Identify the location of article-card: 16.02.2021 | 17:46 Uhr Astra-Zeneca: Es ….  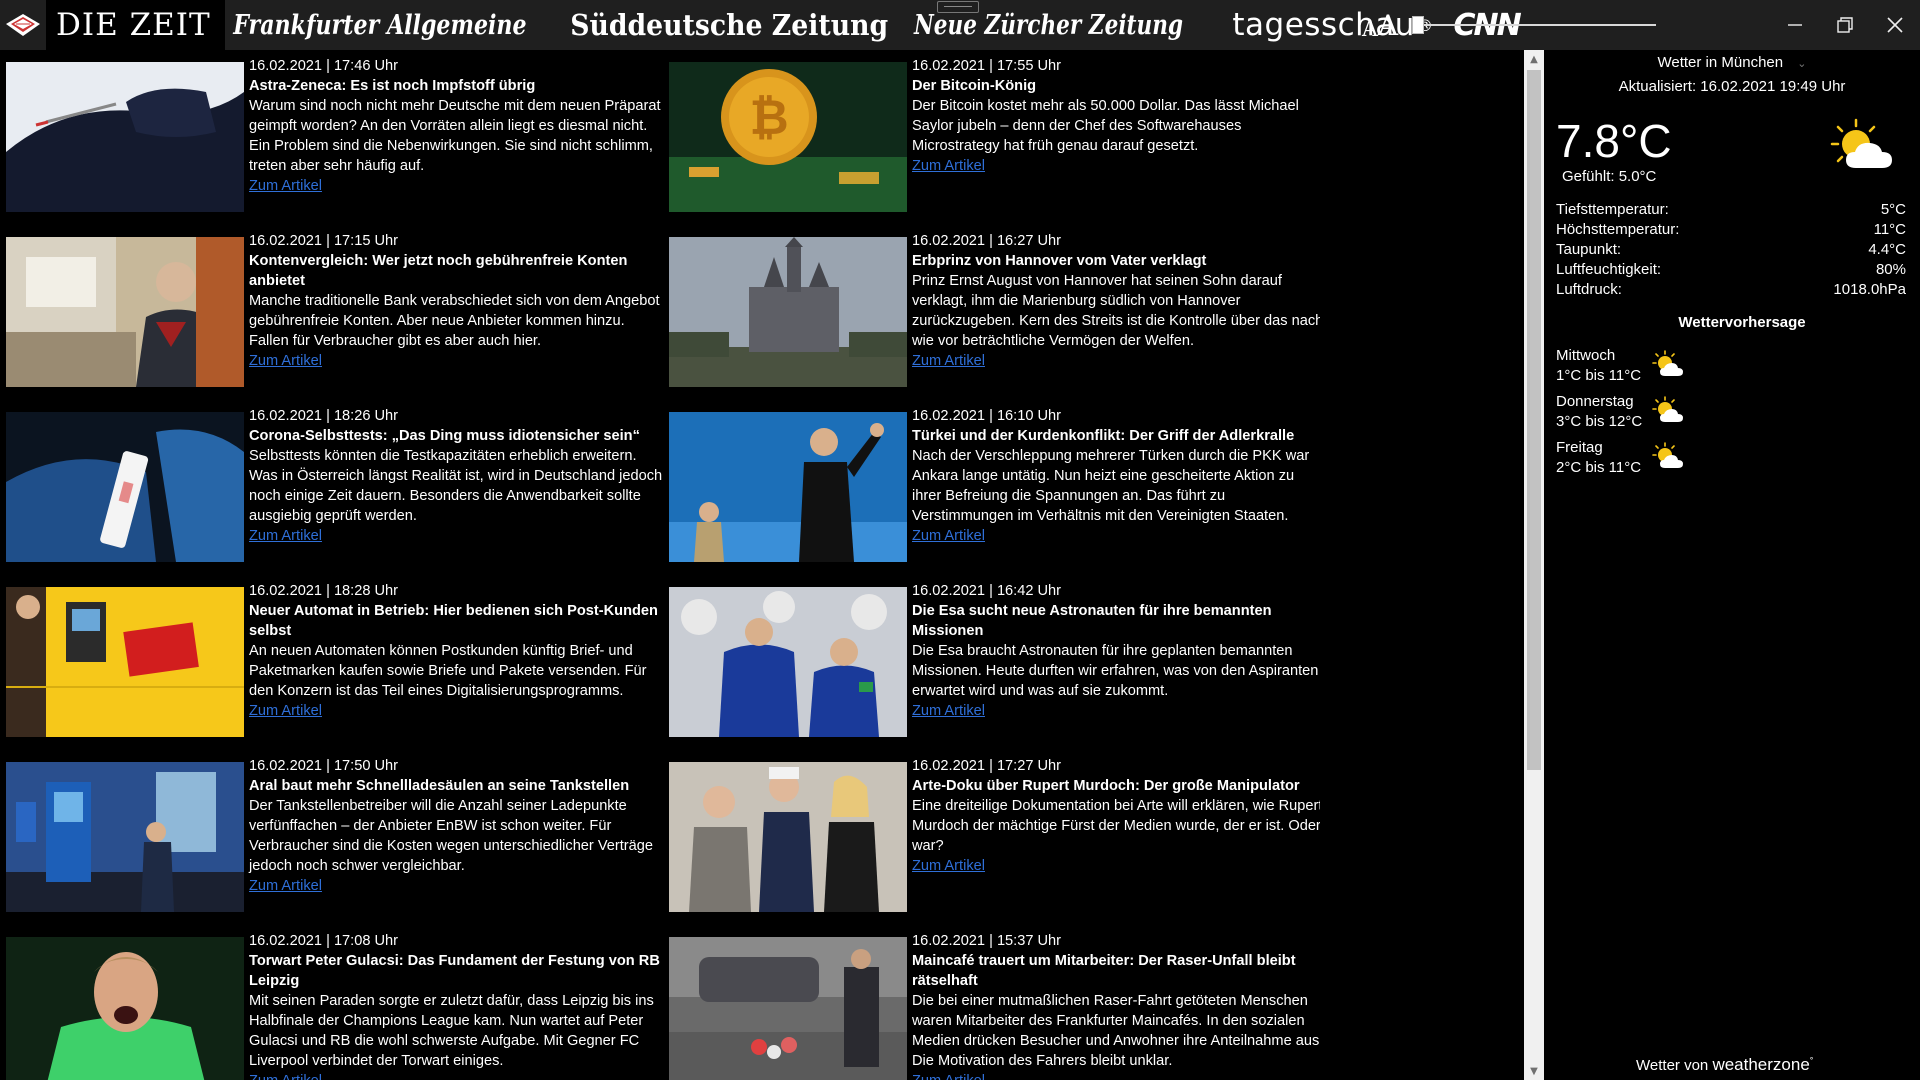
(330, 137).